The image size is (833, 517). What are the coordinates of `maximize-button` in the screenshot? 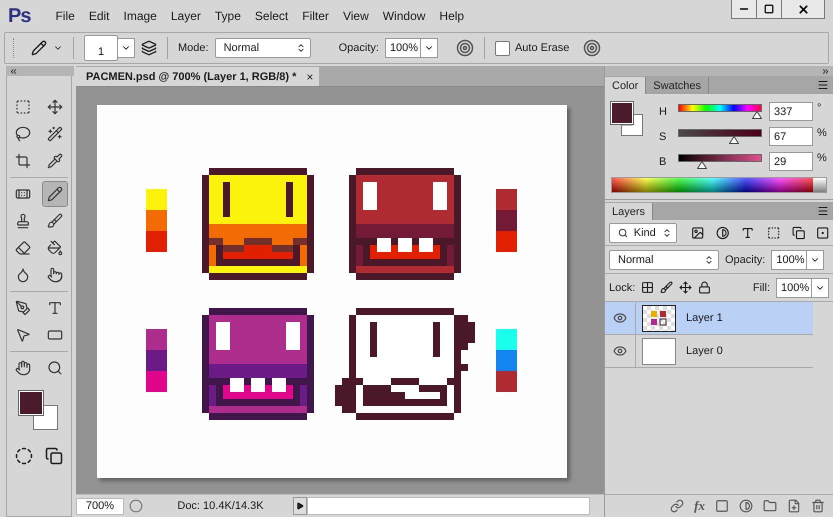 It's located at (769, 9).